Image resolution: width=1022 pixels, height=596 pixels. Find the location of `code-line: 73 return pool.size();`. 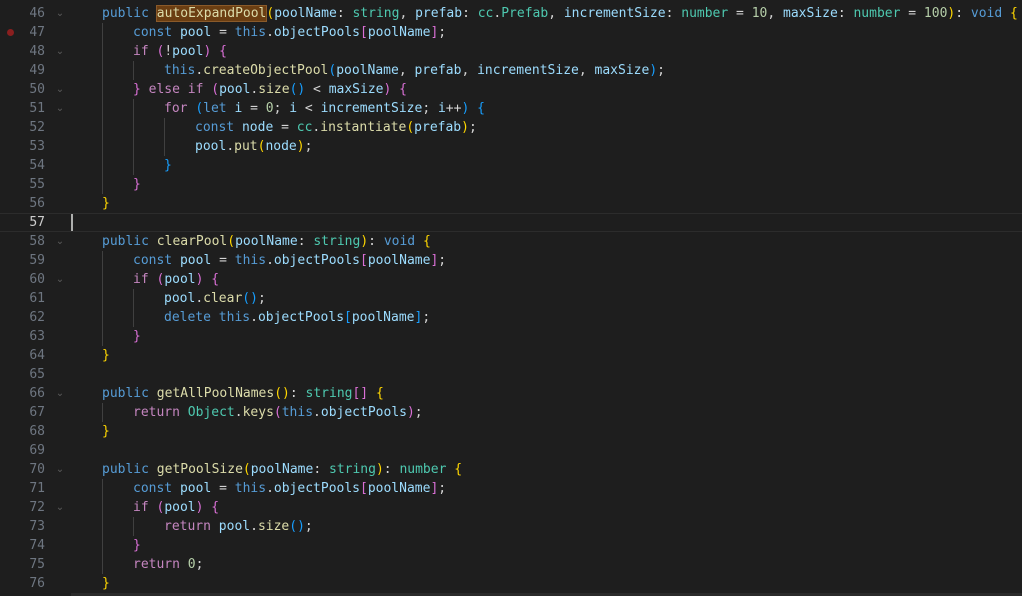

code-line: 73 return pool.size(); is located at coordinates (511, 526).